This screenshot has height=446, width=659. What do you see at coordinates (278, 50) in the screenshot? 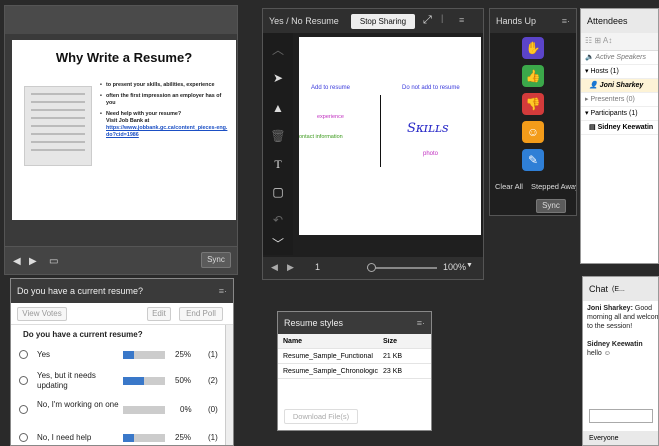
I see `tool-up-icon: ︿` at bounding box center [278, 50].